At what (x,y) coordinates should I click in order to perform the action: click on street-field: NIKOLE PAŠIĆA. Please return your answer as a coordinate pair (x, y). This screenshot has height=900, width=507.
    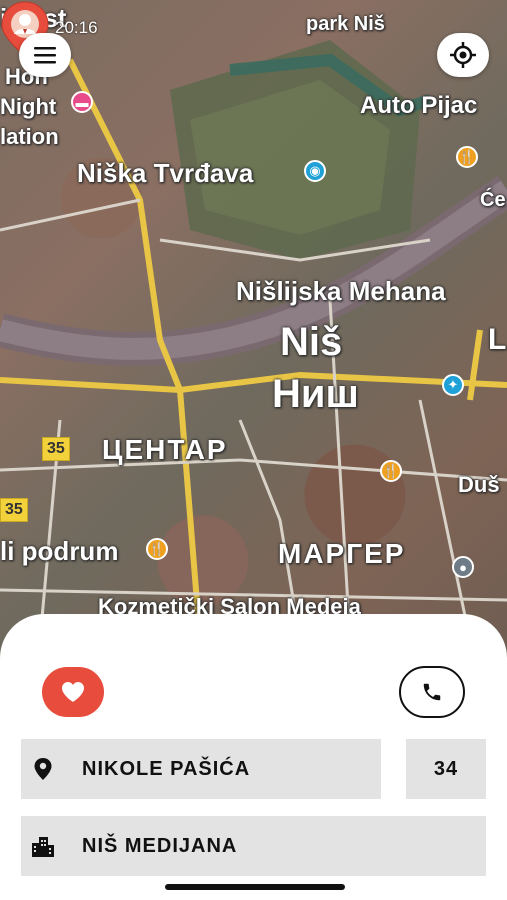
    Looking at the image, I should click on (201, 769).